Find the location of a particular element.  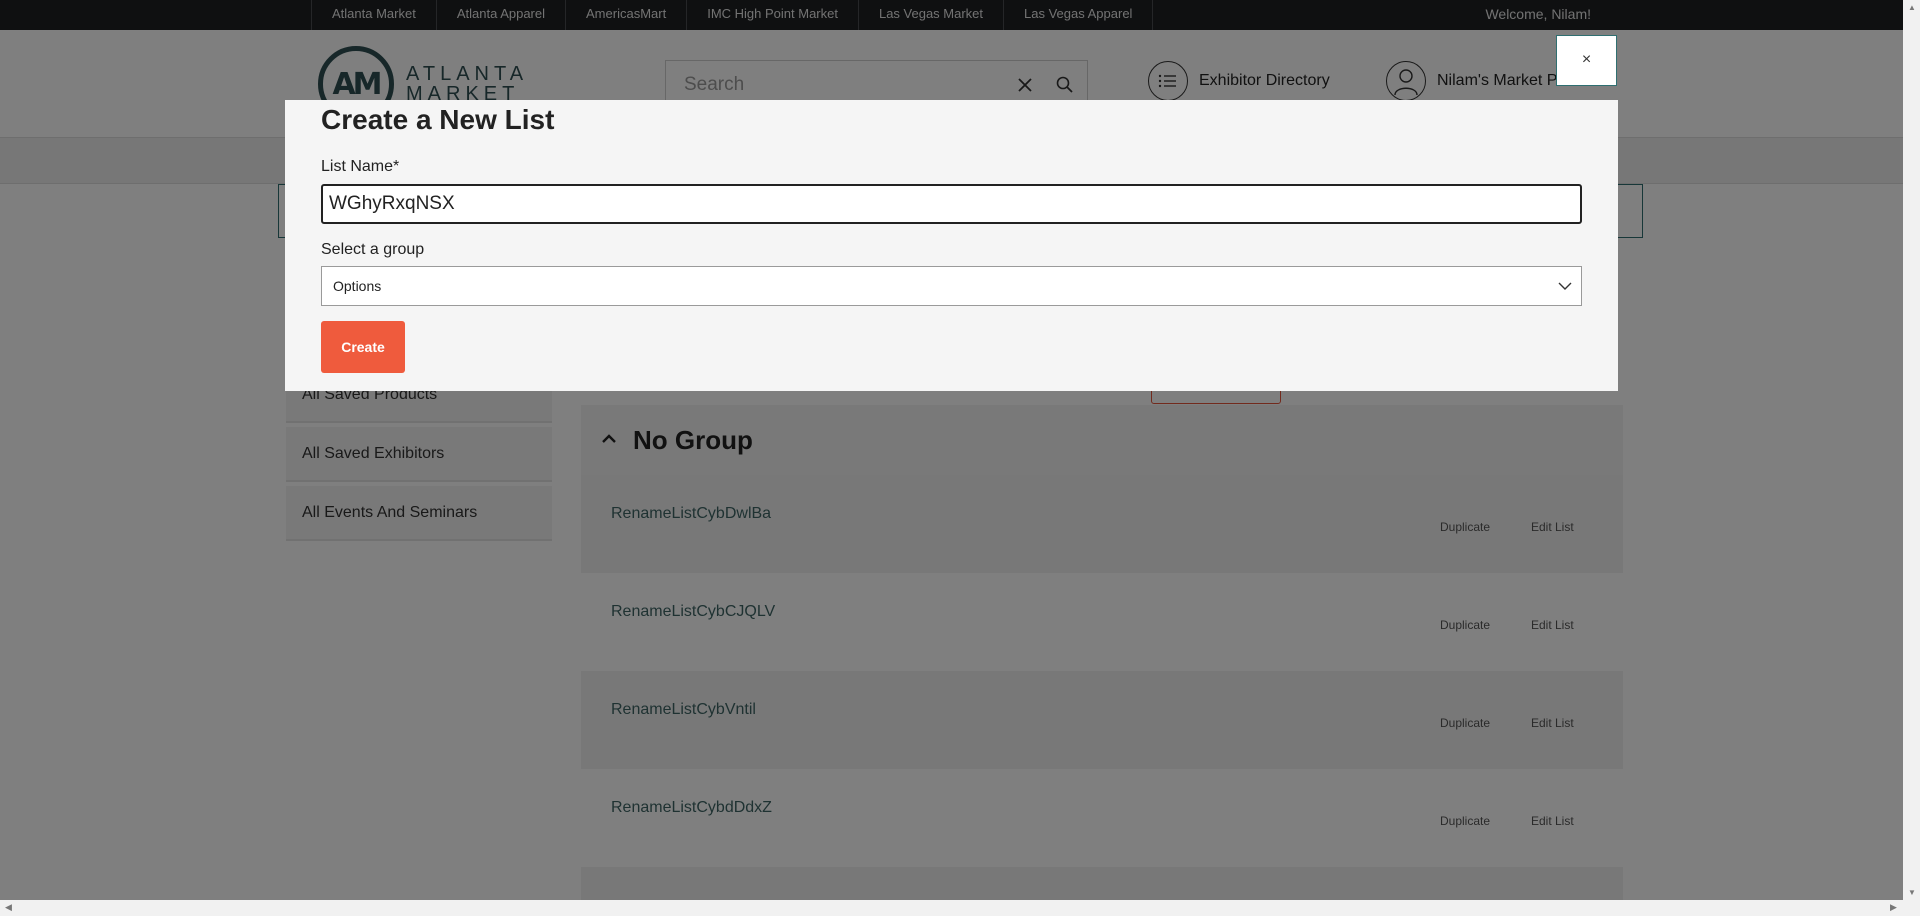

list-name-input is located at coordinates (951, 204).